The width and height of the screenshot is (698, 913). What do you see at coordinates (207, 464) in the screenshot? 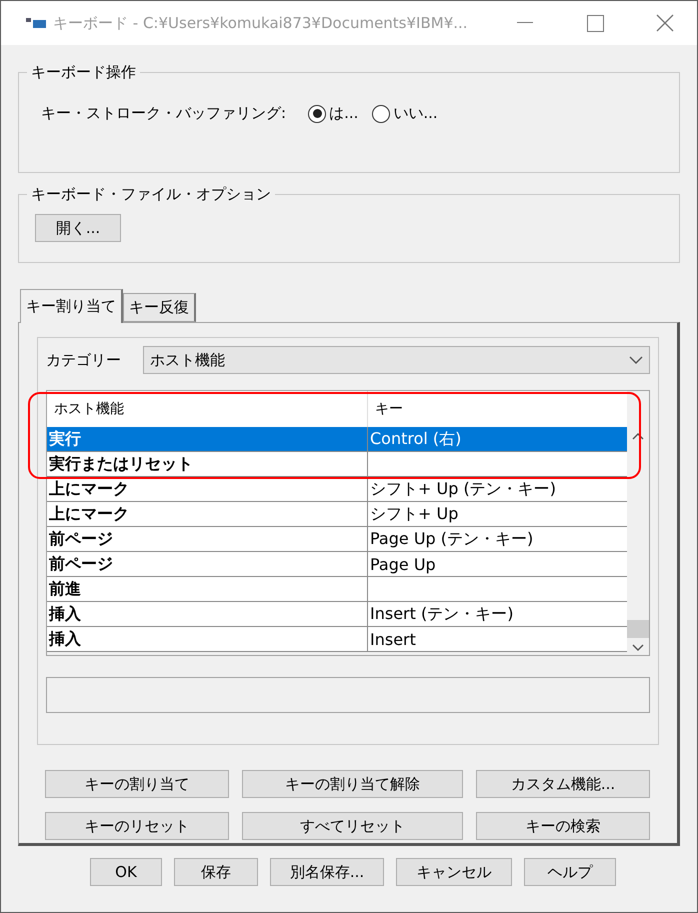
I see `function-cell: 実行またはリセット` at bounding box center [207, 464].